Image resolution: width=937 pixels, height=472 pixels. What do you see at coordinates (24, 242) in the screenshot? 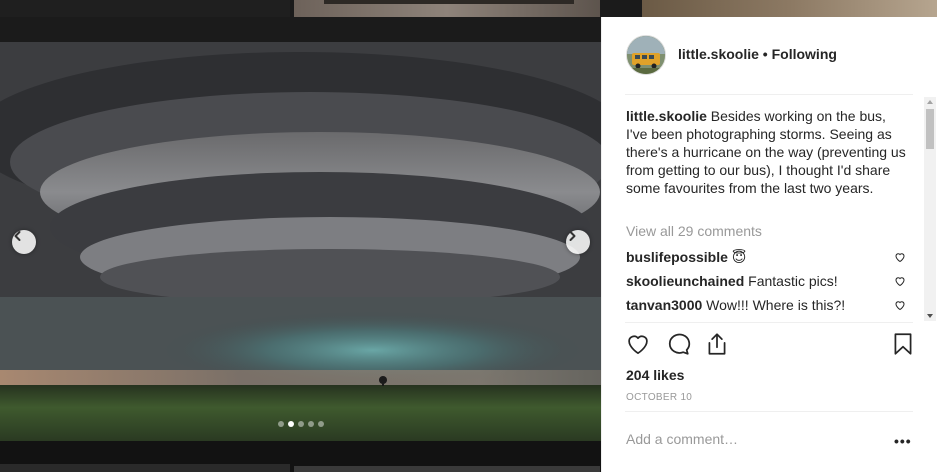
I see `carousel-prev-button` at bounding box center [24, 242].